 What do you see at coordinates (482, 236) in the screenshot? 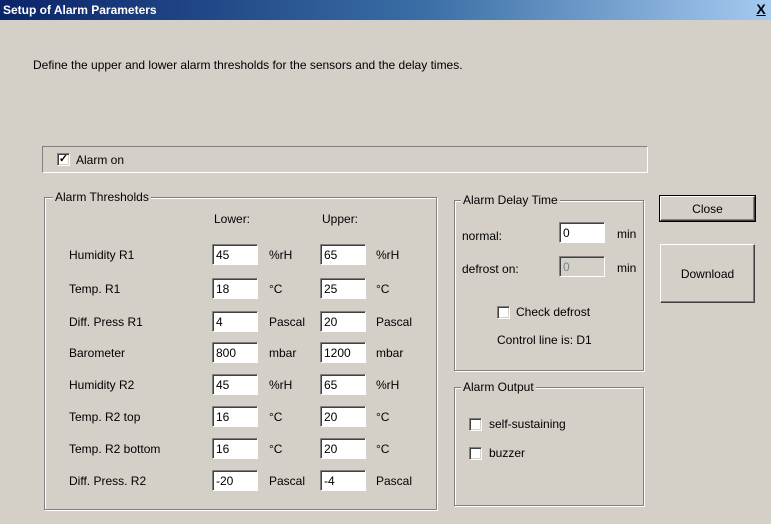
I see `normal-delay-label: normal:` at bounding box center [482, 236].